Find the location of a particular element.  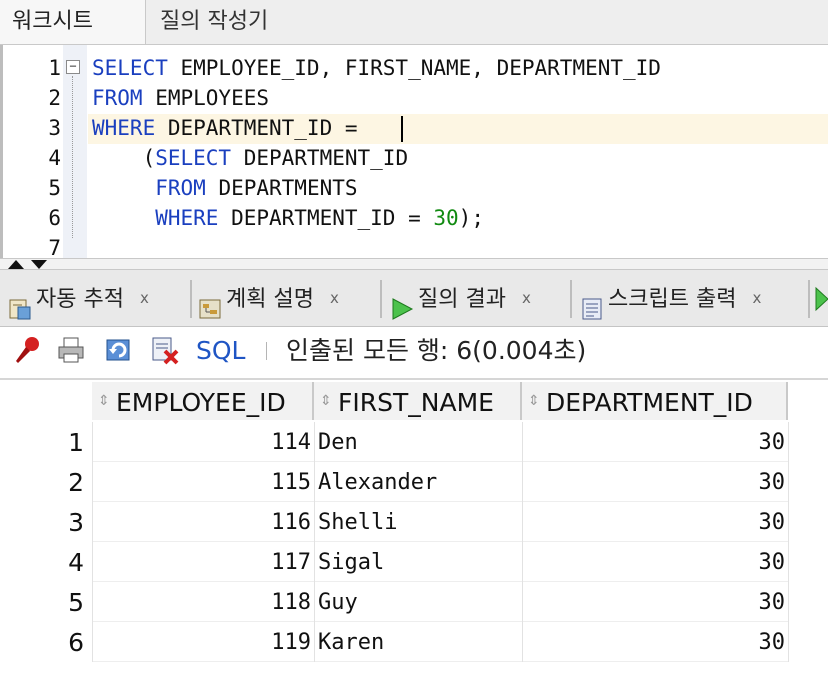

cell-employee-id: 115 is located at coordinates (203, 482).